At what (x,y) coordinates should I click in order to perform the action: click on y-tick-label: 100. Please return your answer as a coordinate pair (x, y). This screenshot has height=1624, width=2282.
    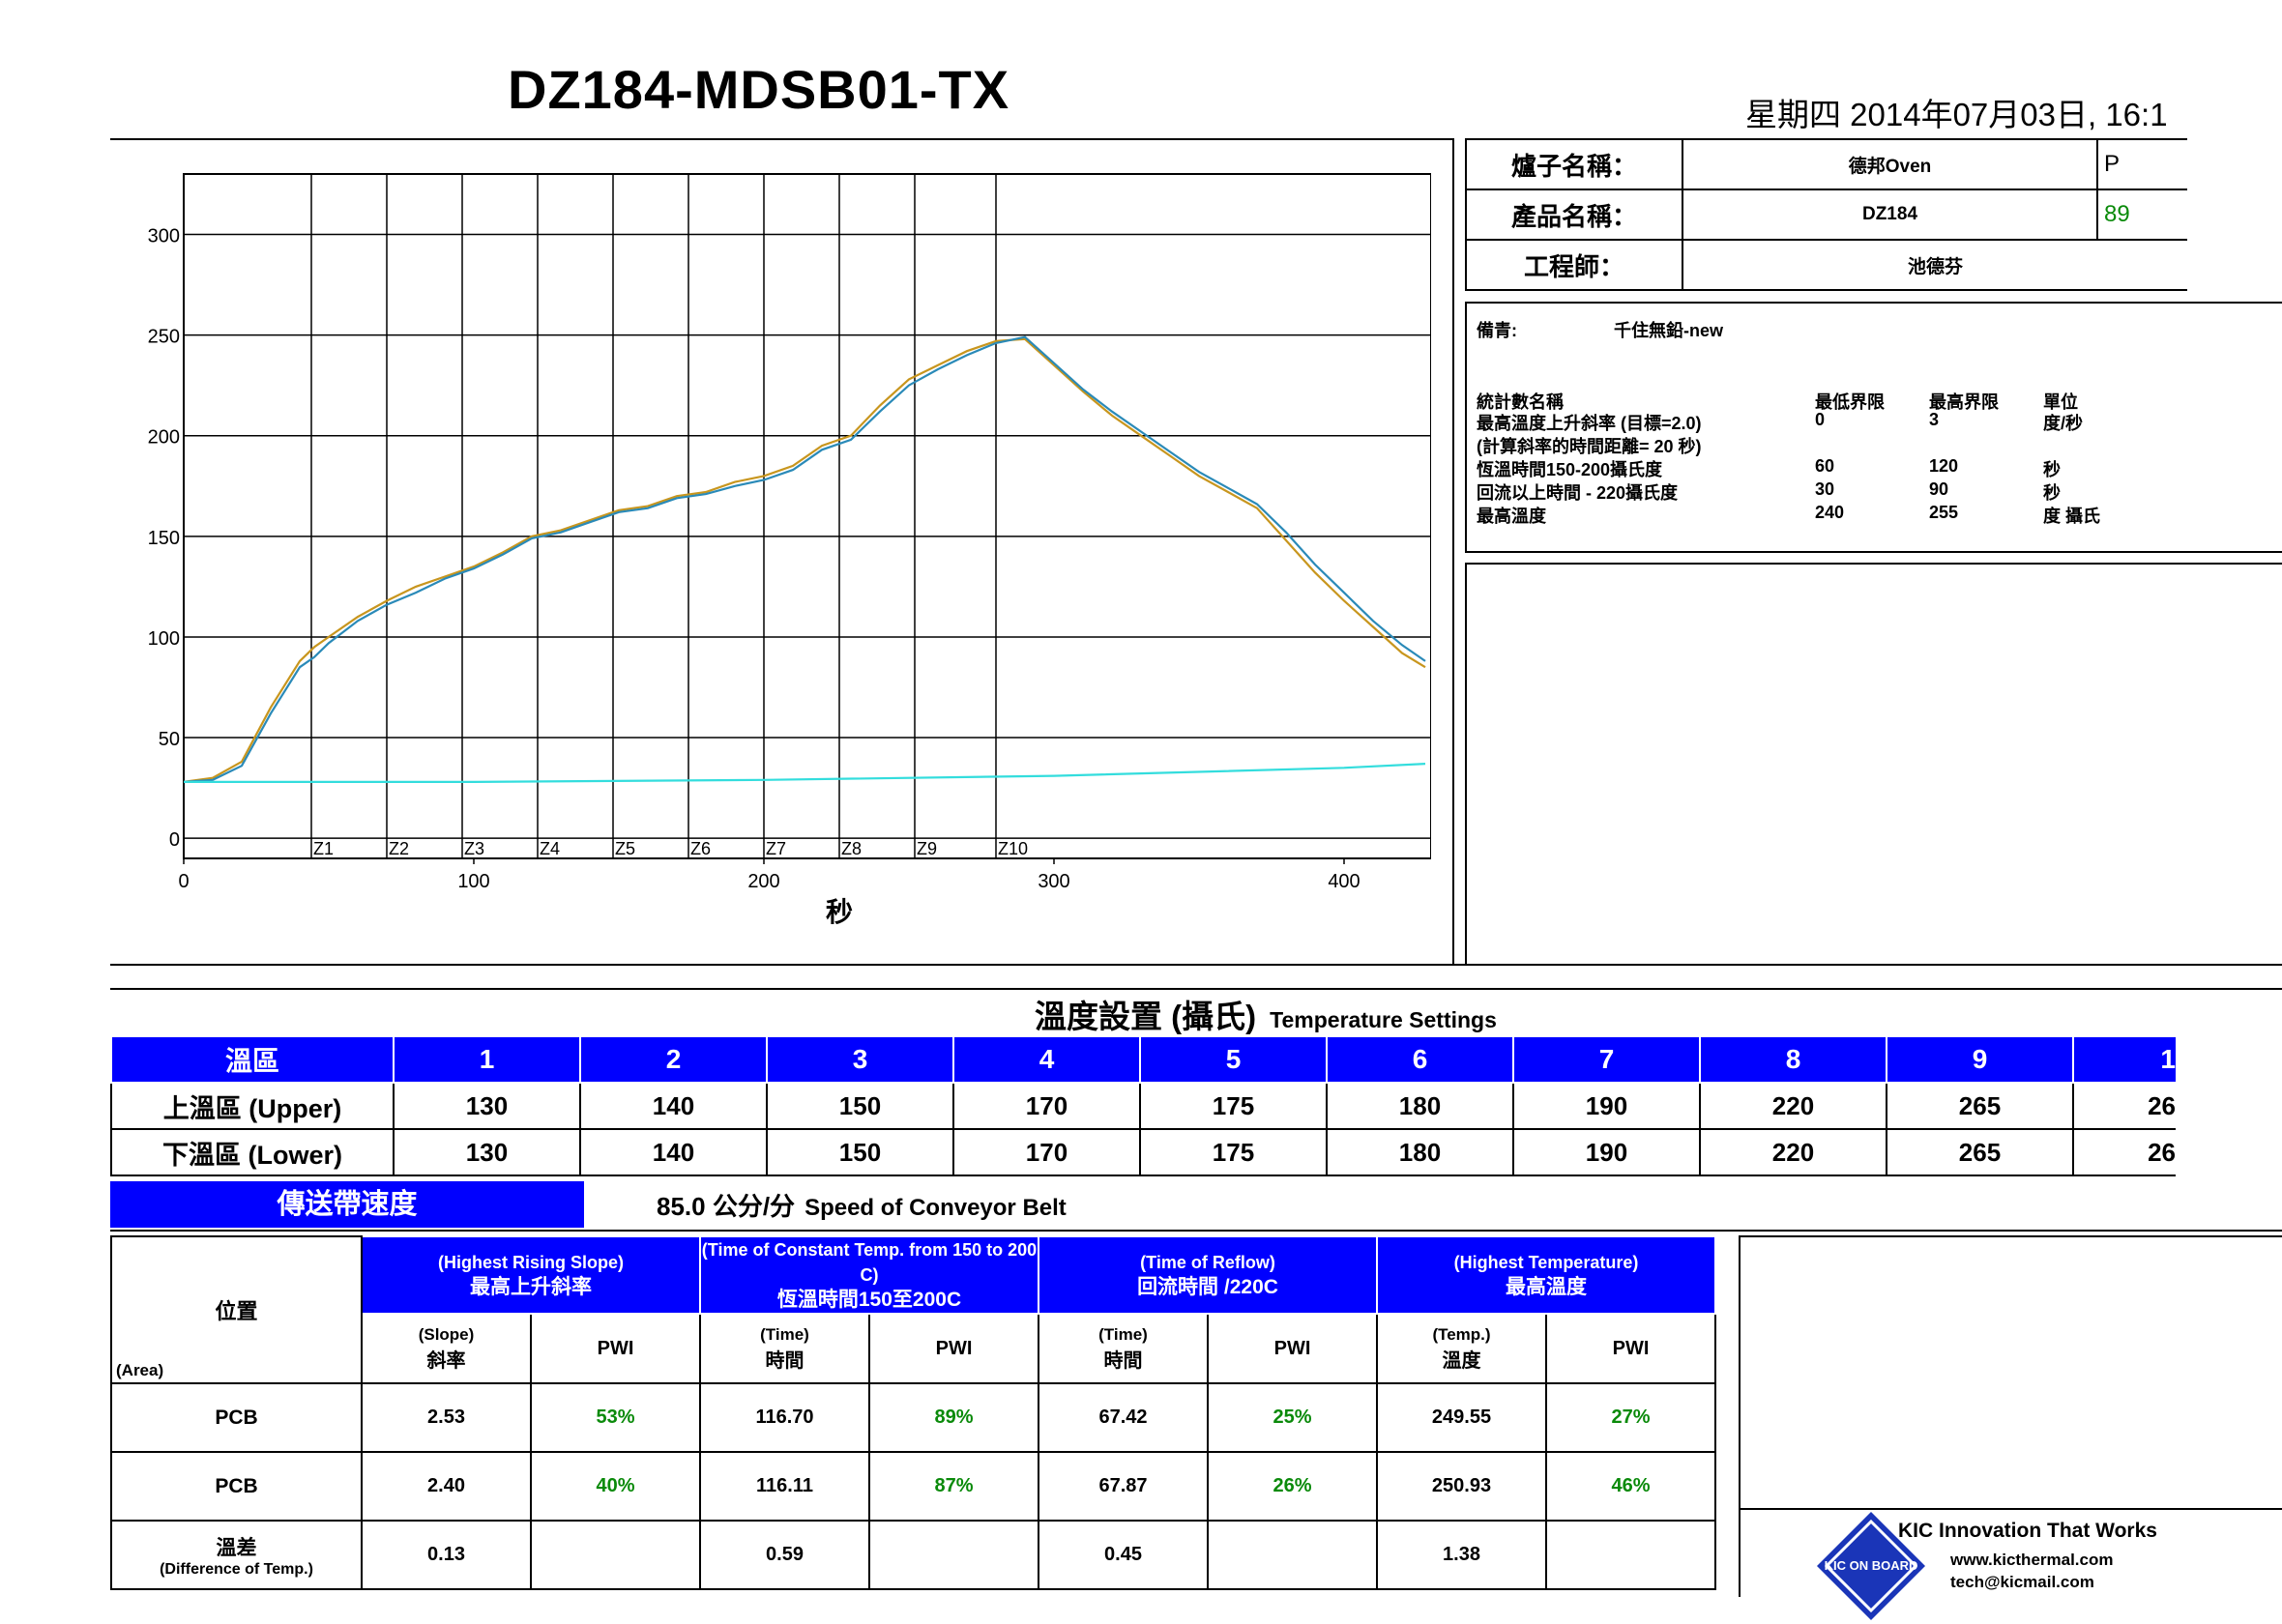
    Looking at the image, I should click on (164, 639).